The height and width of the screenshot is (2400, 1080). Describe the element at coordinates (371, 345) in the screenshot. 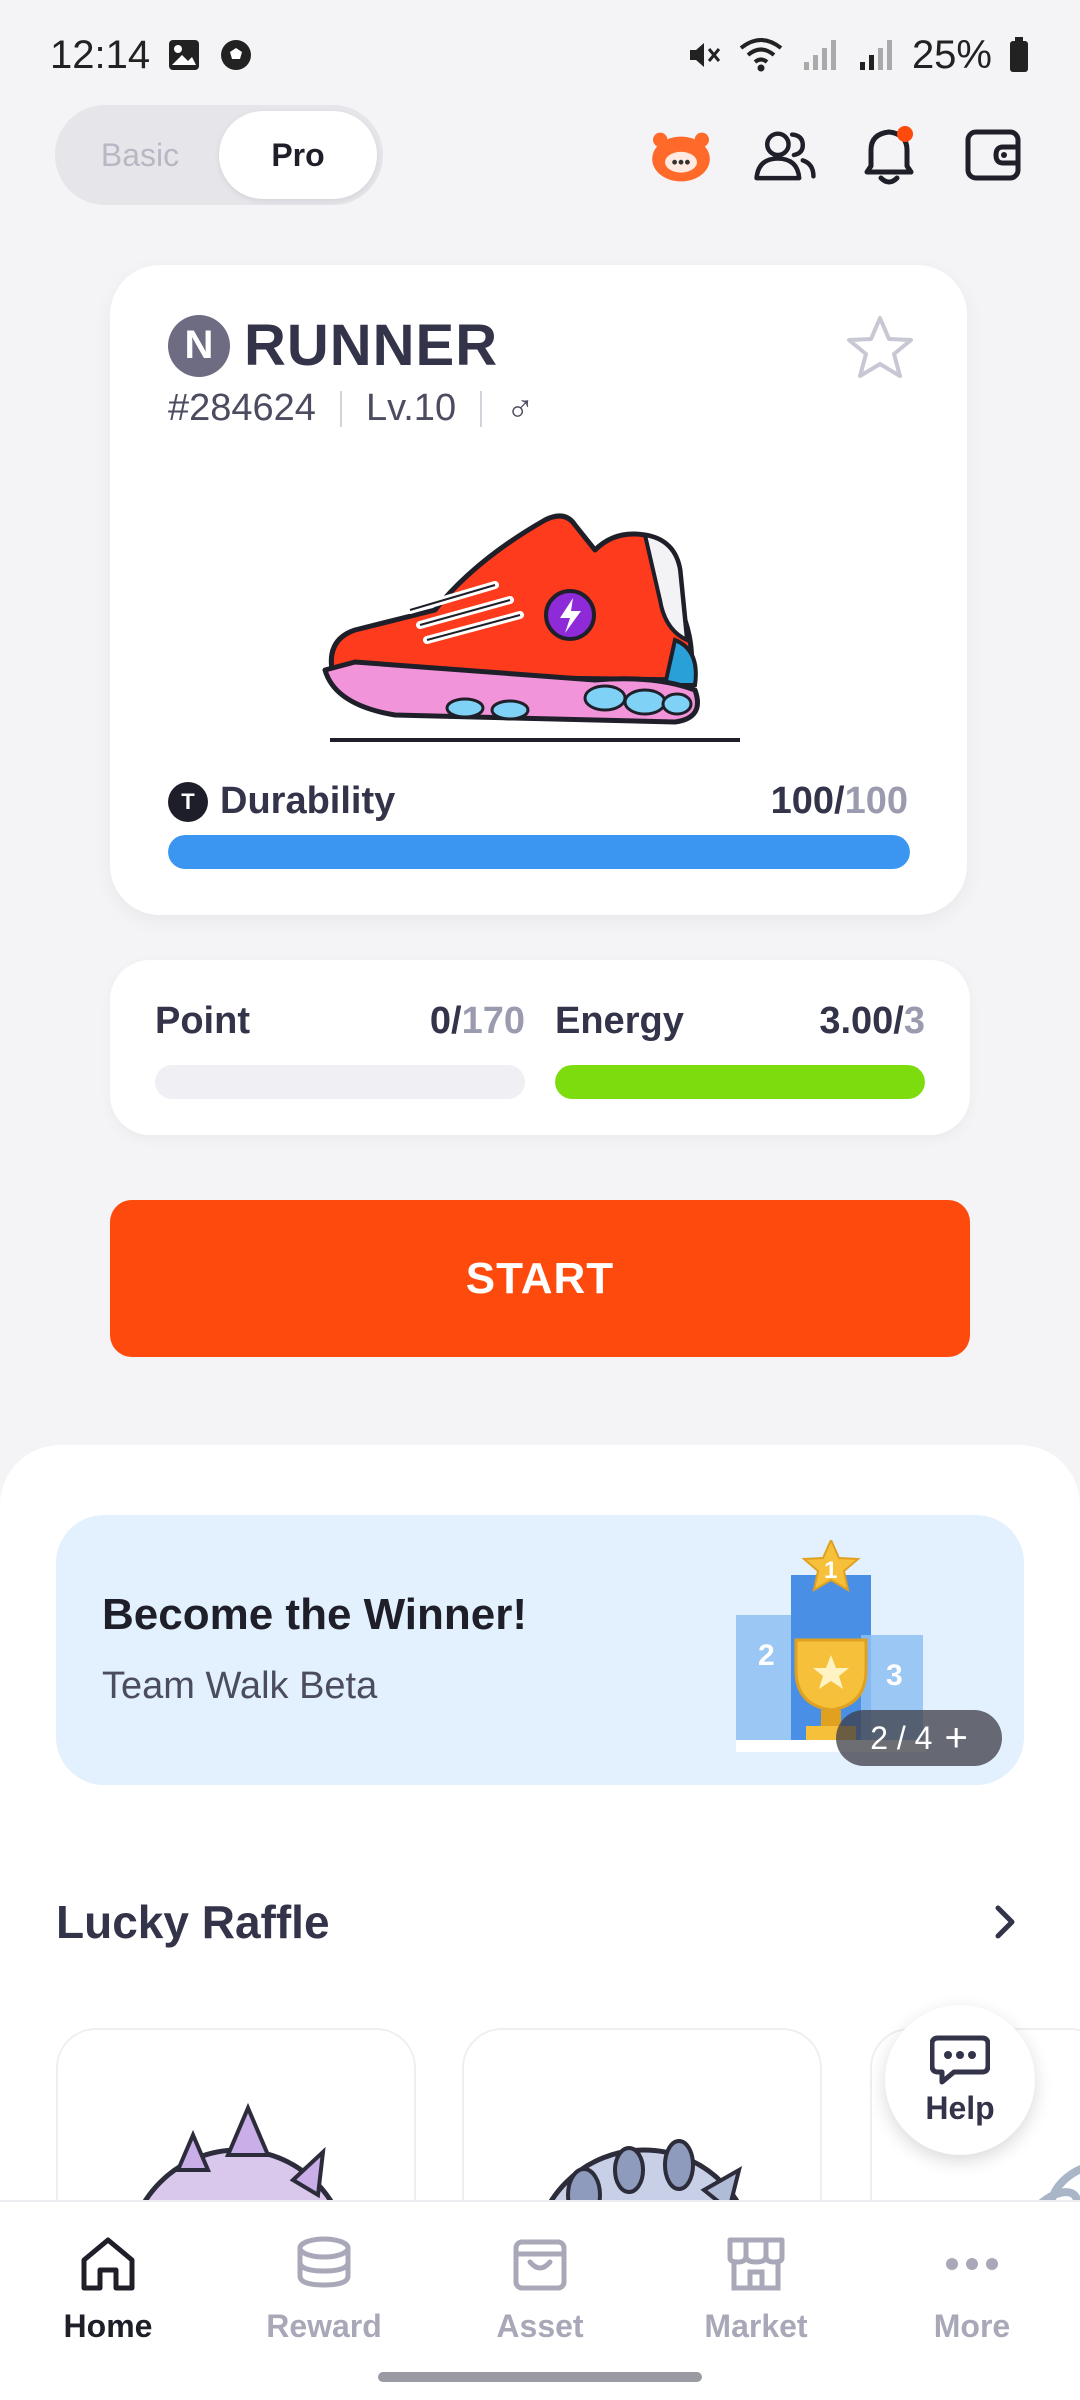

I see `sneaker-type: RUNNER` at that location.